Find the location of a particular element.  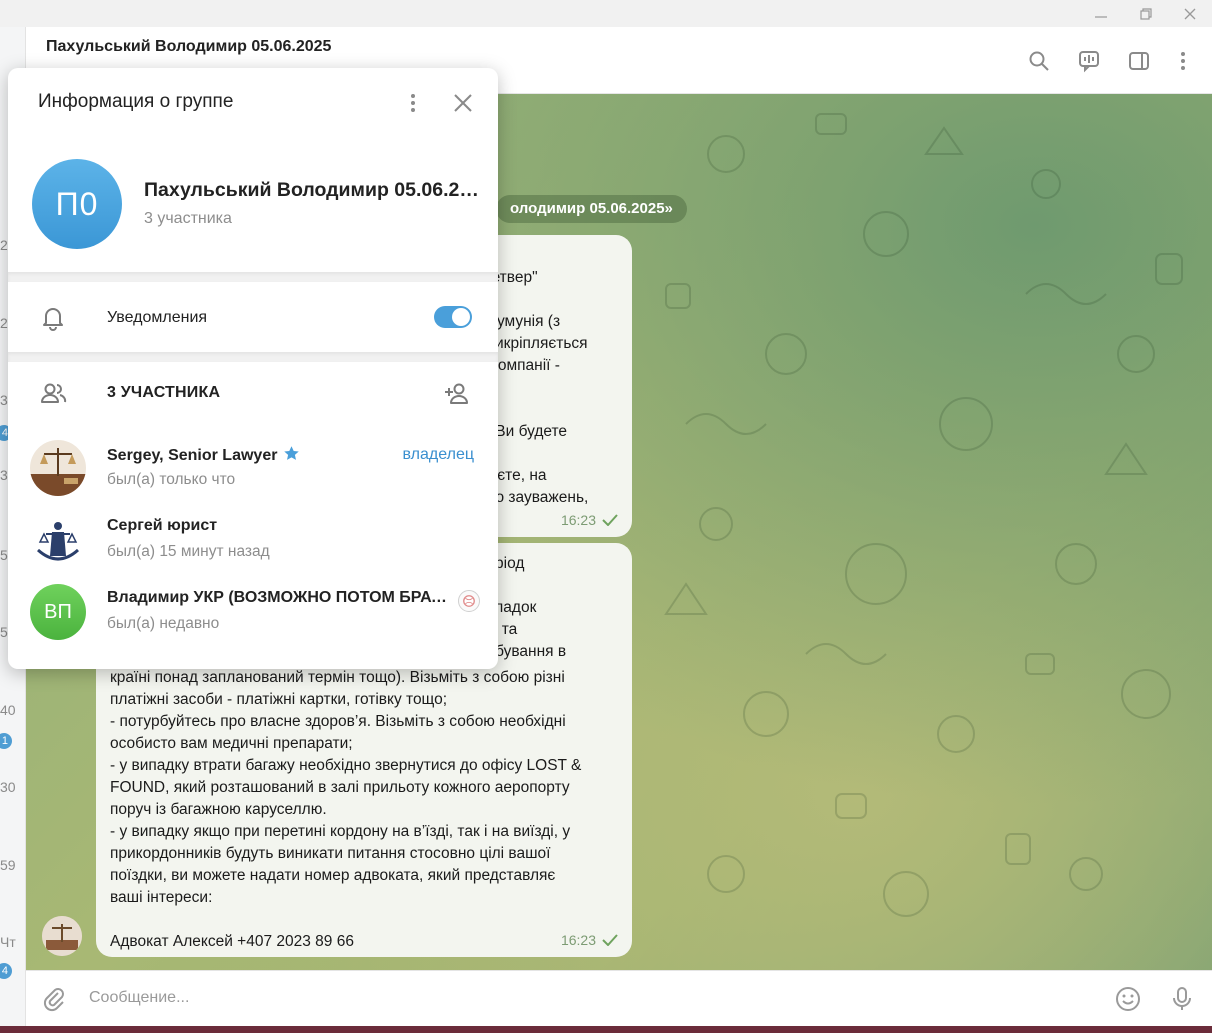

message-line: маєте, на is located at coordinates (512, 475).